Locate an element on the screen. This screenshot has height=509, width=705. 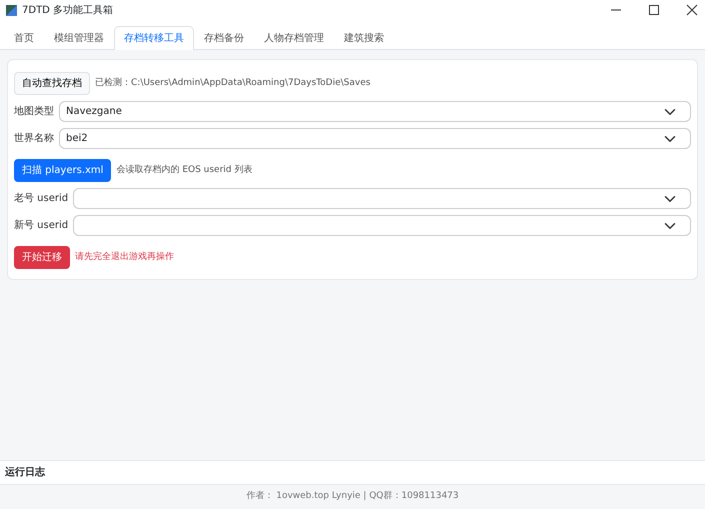
field-label: 新号 userid is located at coordinates (41, 225).